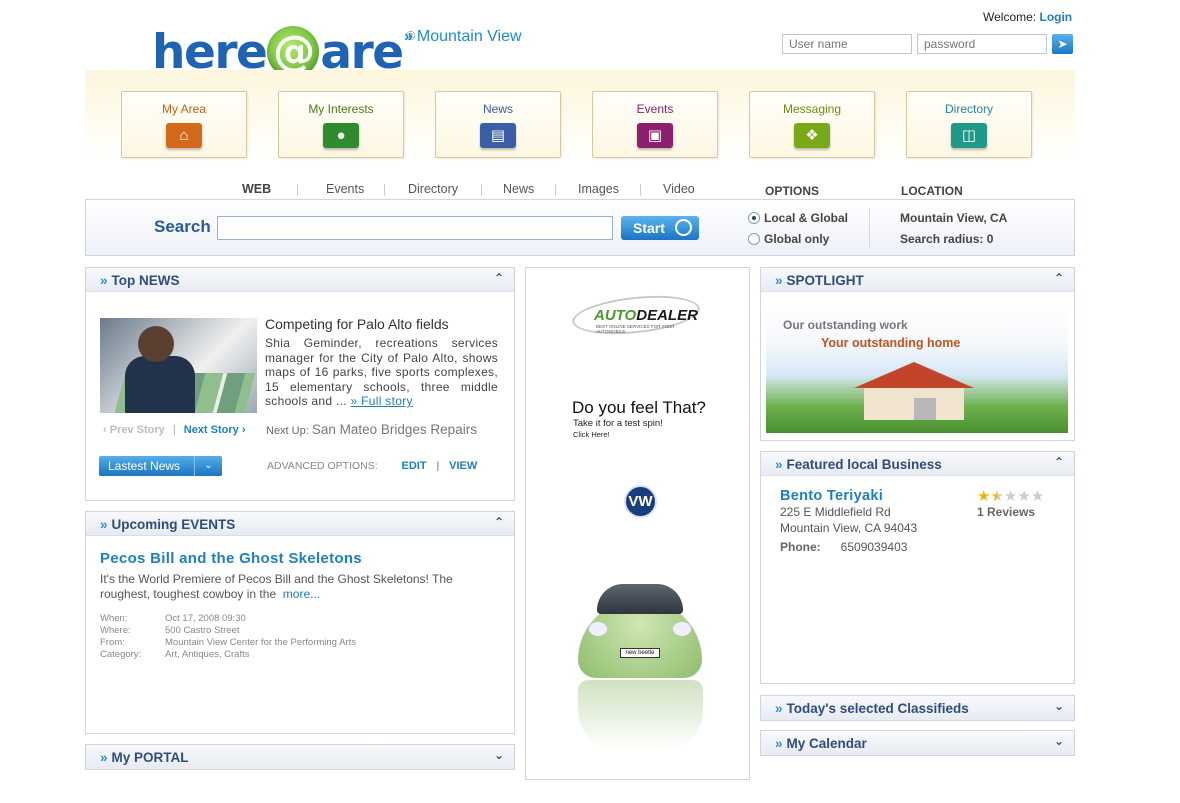 This screenshot has width=1180, height=803. What do you see at coordinates (792, 191) in the screenshot?
I see `options-heading: OPTIONS` at bounding box center [792, 191].